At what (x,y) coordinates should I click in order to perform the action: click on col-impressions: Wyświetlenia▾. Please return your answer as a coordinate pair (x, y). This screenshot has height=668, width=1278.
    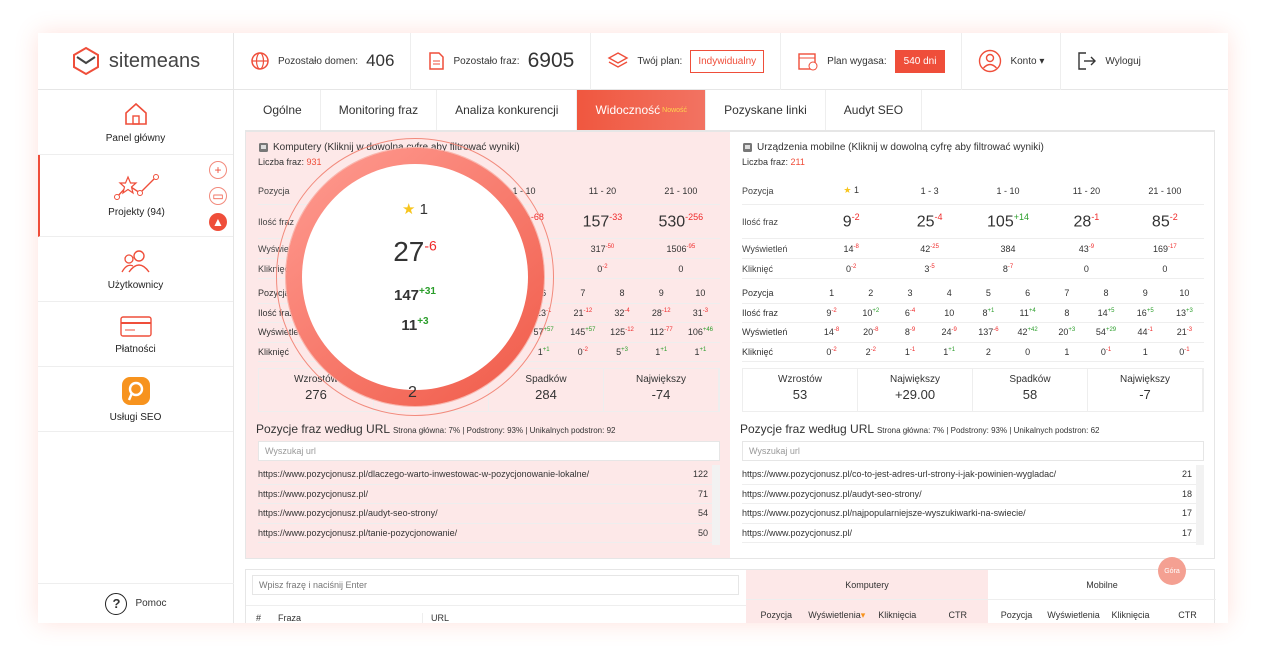
    Looking at the image, I should click on (837, 615).